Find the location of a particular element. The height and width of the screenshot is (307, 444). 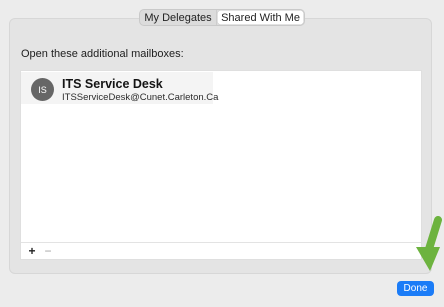

tab-control: My Delegates Shared With Me is located at coordinates (222, 17).